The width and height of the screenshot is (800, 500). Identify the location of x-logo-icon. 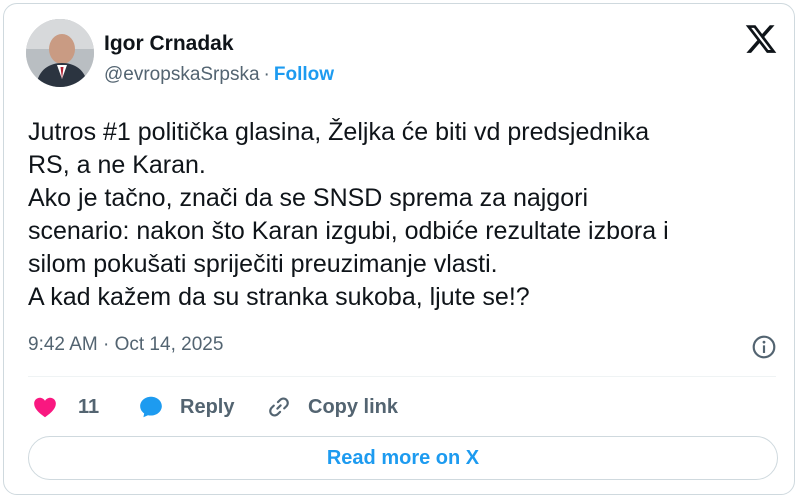
(761, 39).